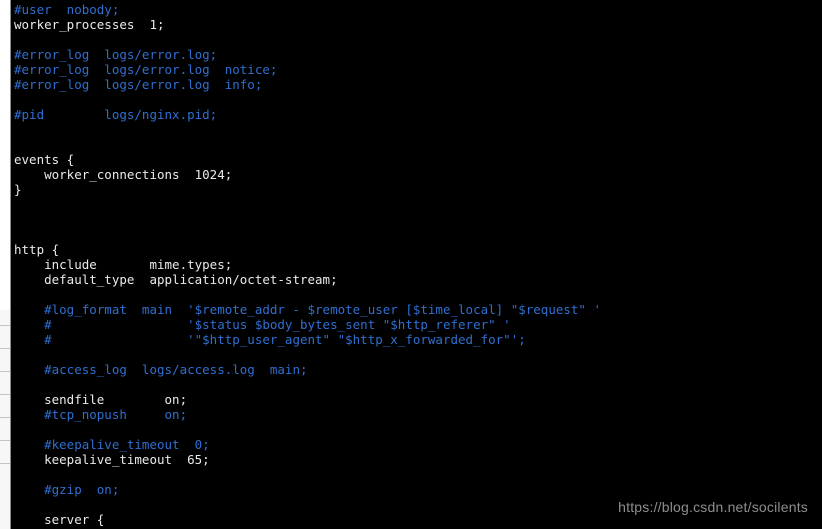 This screenshot has height=529, width=822. What do you see at coordinates (89, 24) in the screenshot?
I see `code-line: worker_processes 1;` at bounding box center [89, 24].